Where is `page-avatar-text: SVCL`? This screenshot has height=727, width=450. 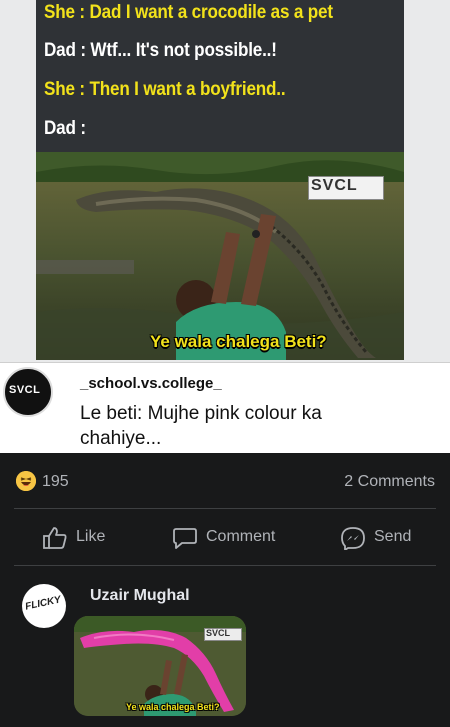 page-avatar-text: SVCL is located at coordinates (25, 390).